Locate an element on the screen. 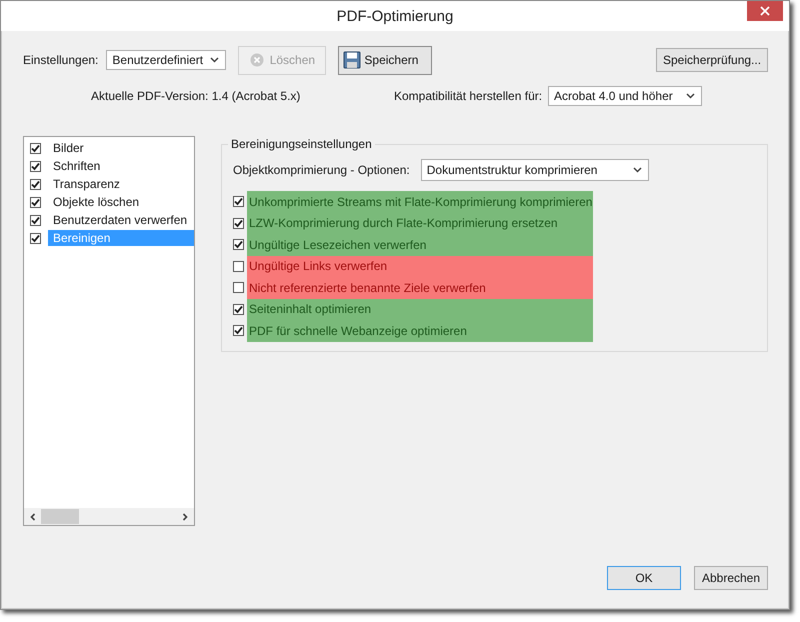 Image resolution: width=800 pixels, height=622 pixels. settings-label: Einstellungen: is located at coordinates (60, 60).